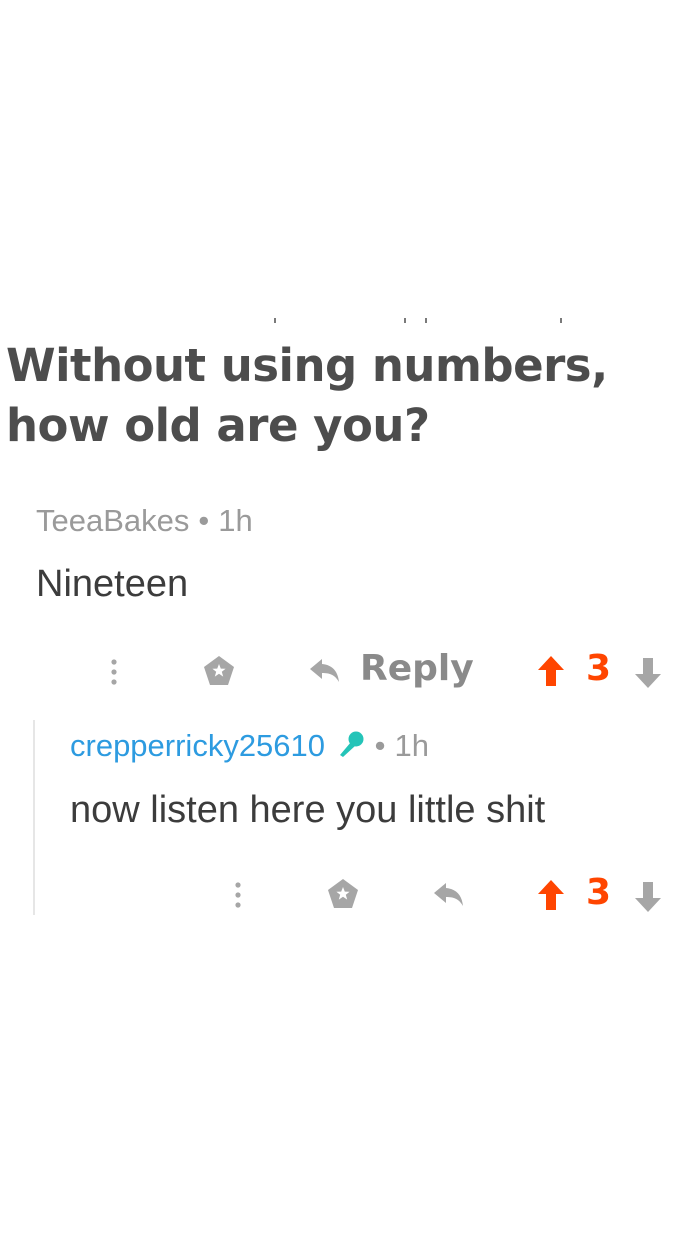 This screenshot has height=1244, width=700. What do you see at coordinates (350, 322) in the screenshot?
I see `cut-off-text-remnant` at bounding box center [350, 322].